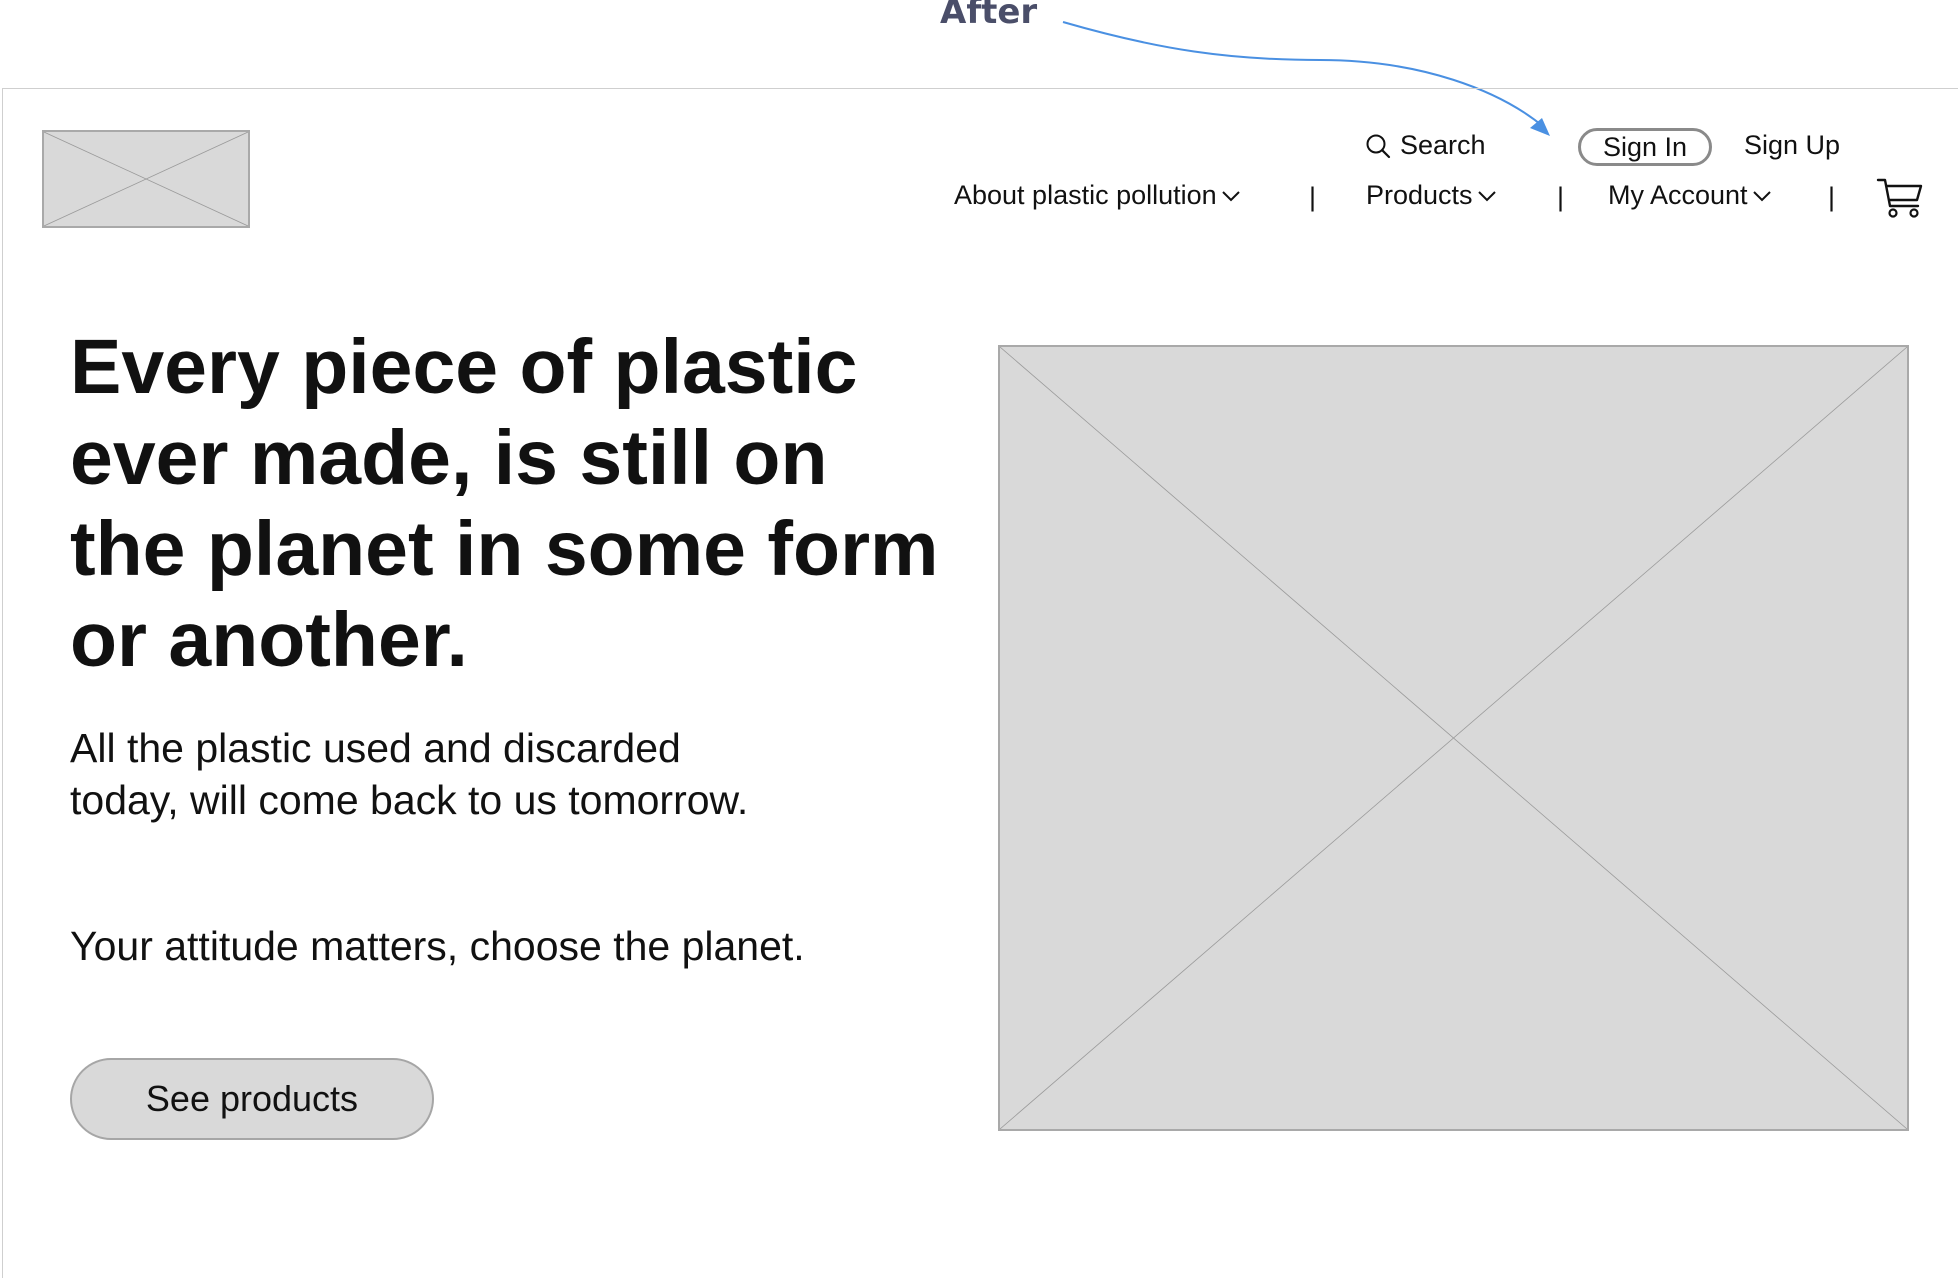  What do you see at coordinates (146, 179) in the screenshot?
I see `logo-placeholder` at bounding box center [146, 179].